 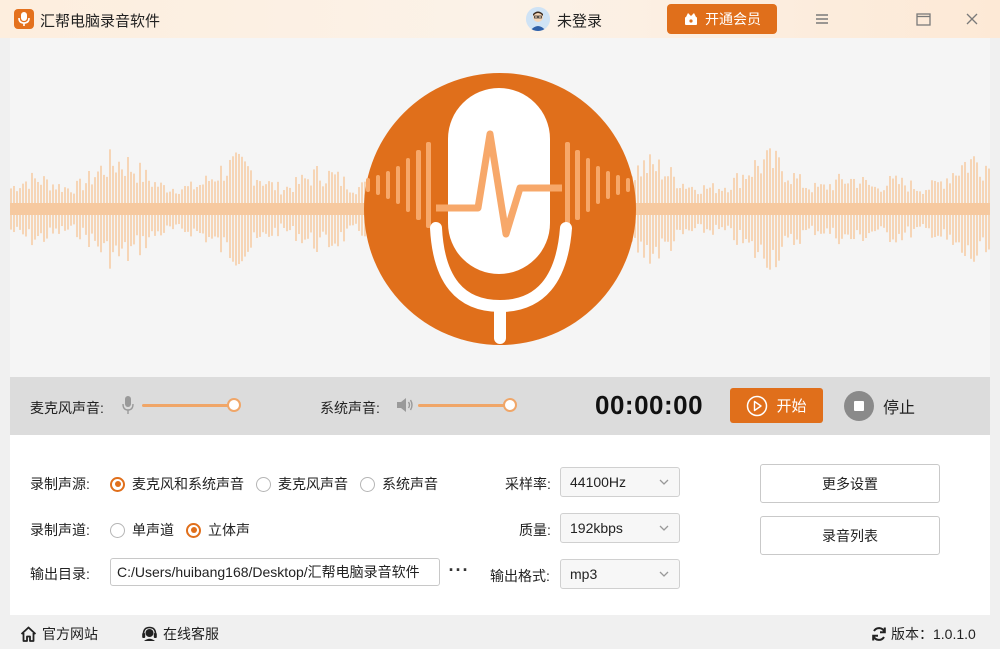 What do you see at coordinates (598, 482) in the screenshot?
I see `sample-rate-value: 44100Hz` at bounding box center [598, 482].